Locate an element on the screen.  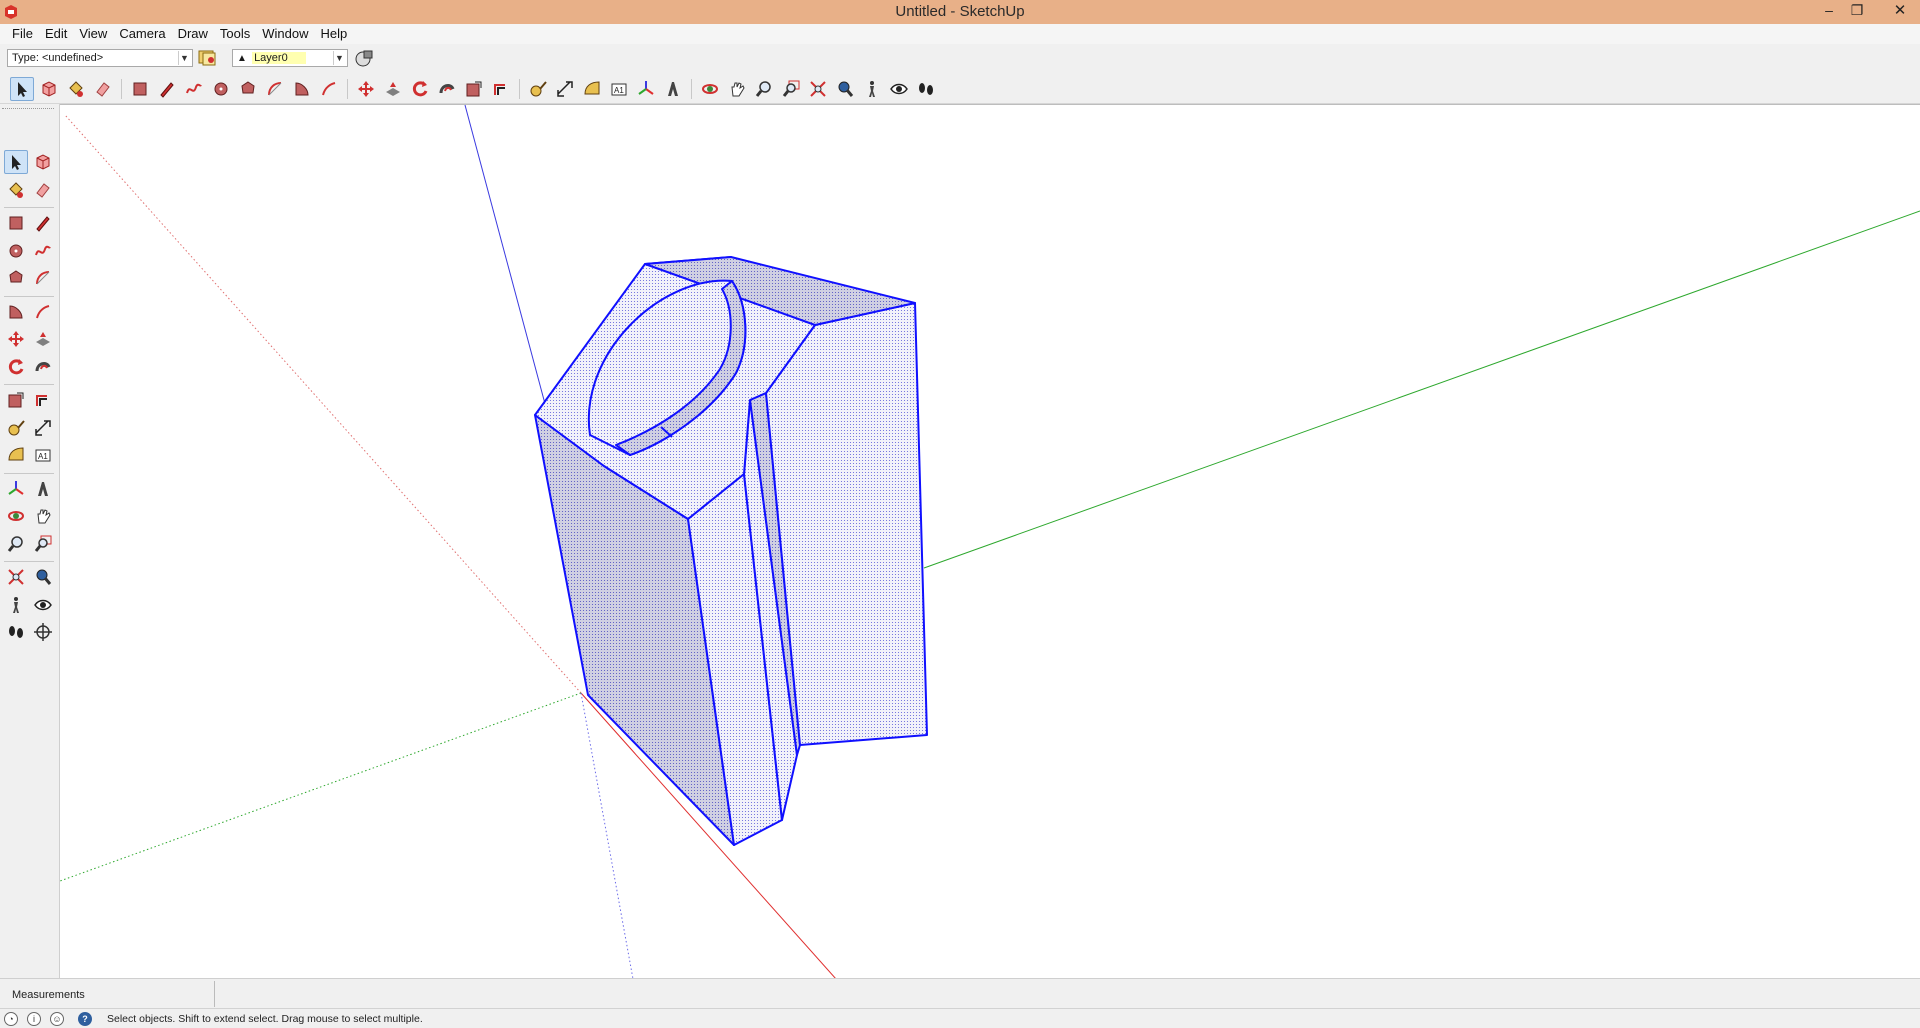
layers-toolbar: Type: <undefined> ▼ ▲ Layer0 ▼ is located at coordinates (960, 59).